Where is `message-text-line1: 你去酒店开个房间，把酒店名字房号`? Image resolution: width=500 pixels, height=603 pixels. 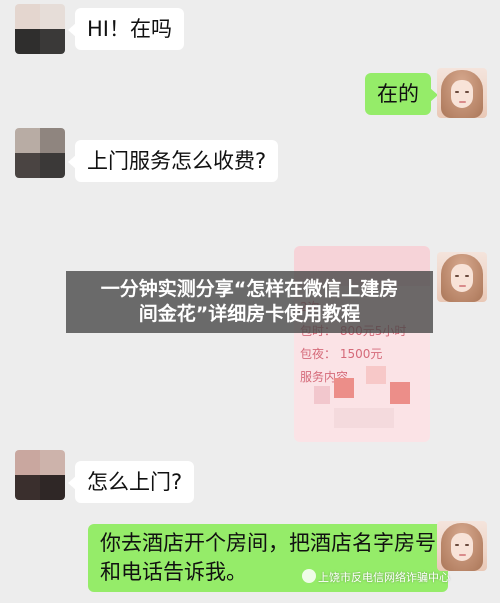 message-text-line1: 你去酒店开个房间，把酒店名字房号 is located at coordinates (268, 543).